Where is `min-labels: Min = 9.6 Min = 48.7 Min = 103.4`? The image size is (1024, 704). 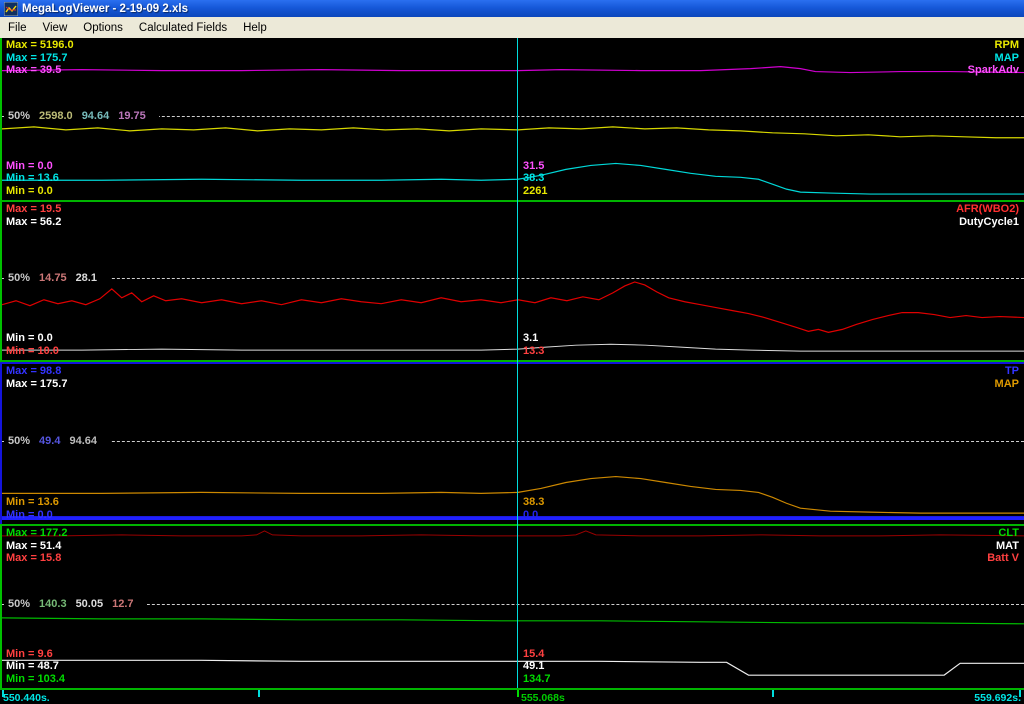
min-labels: Min = 9.6 Min = 48.7 Min = 103.4 is located at coordinates (35, 667).